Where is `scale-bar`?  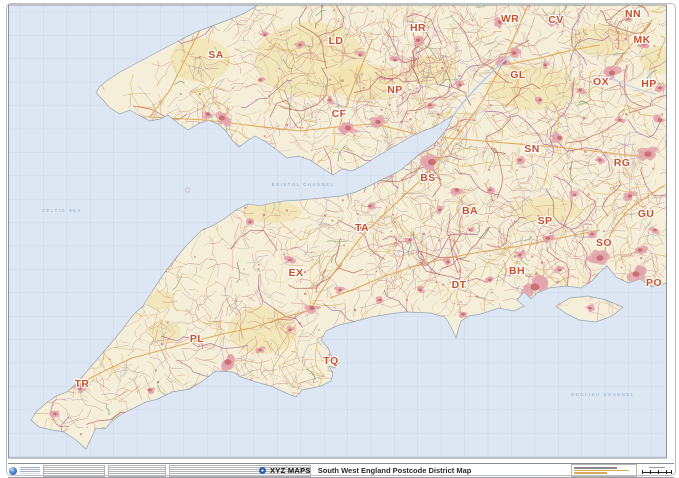
scale-bar is located at coordinates (657, 471).